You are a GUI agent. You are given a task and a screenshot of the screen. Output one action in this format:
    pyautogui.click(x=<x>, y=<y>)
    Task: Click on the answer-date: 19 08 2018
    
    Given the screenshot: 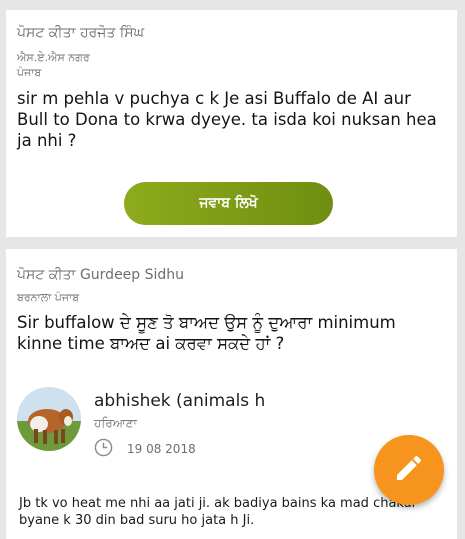 What is the action you would take?
    pyautogui.click(x=161, y=449)
    